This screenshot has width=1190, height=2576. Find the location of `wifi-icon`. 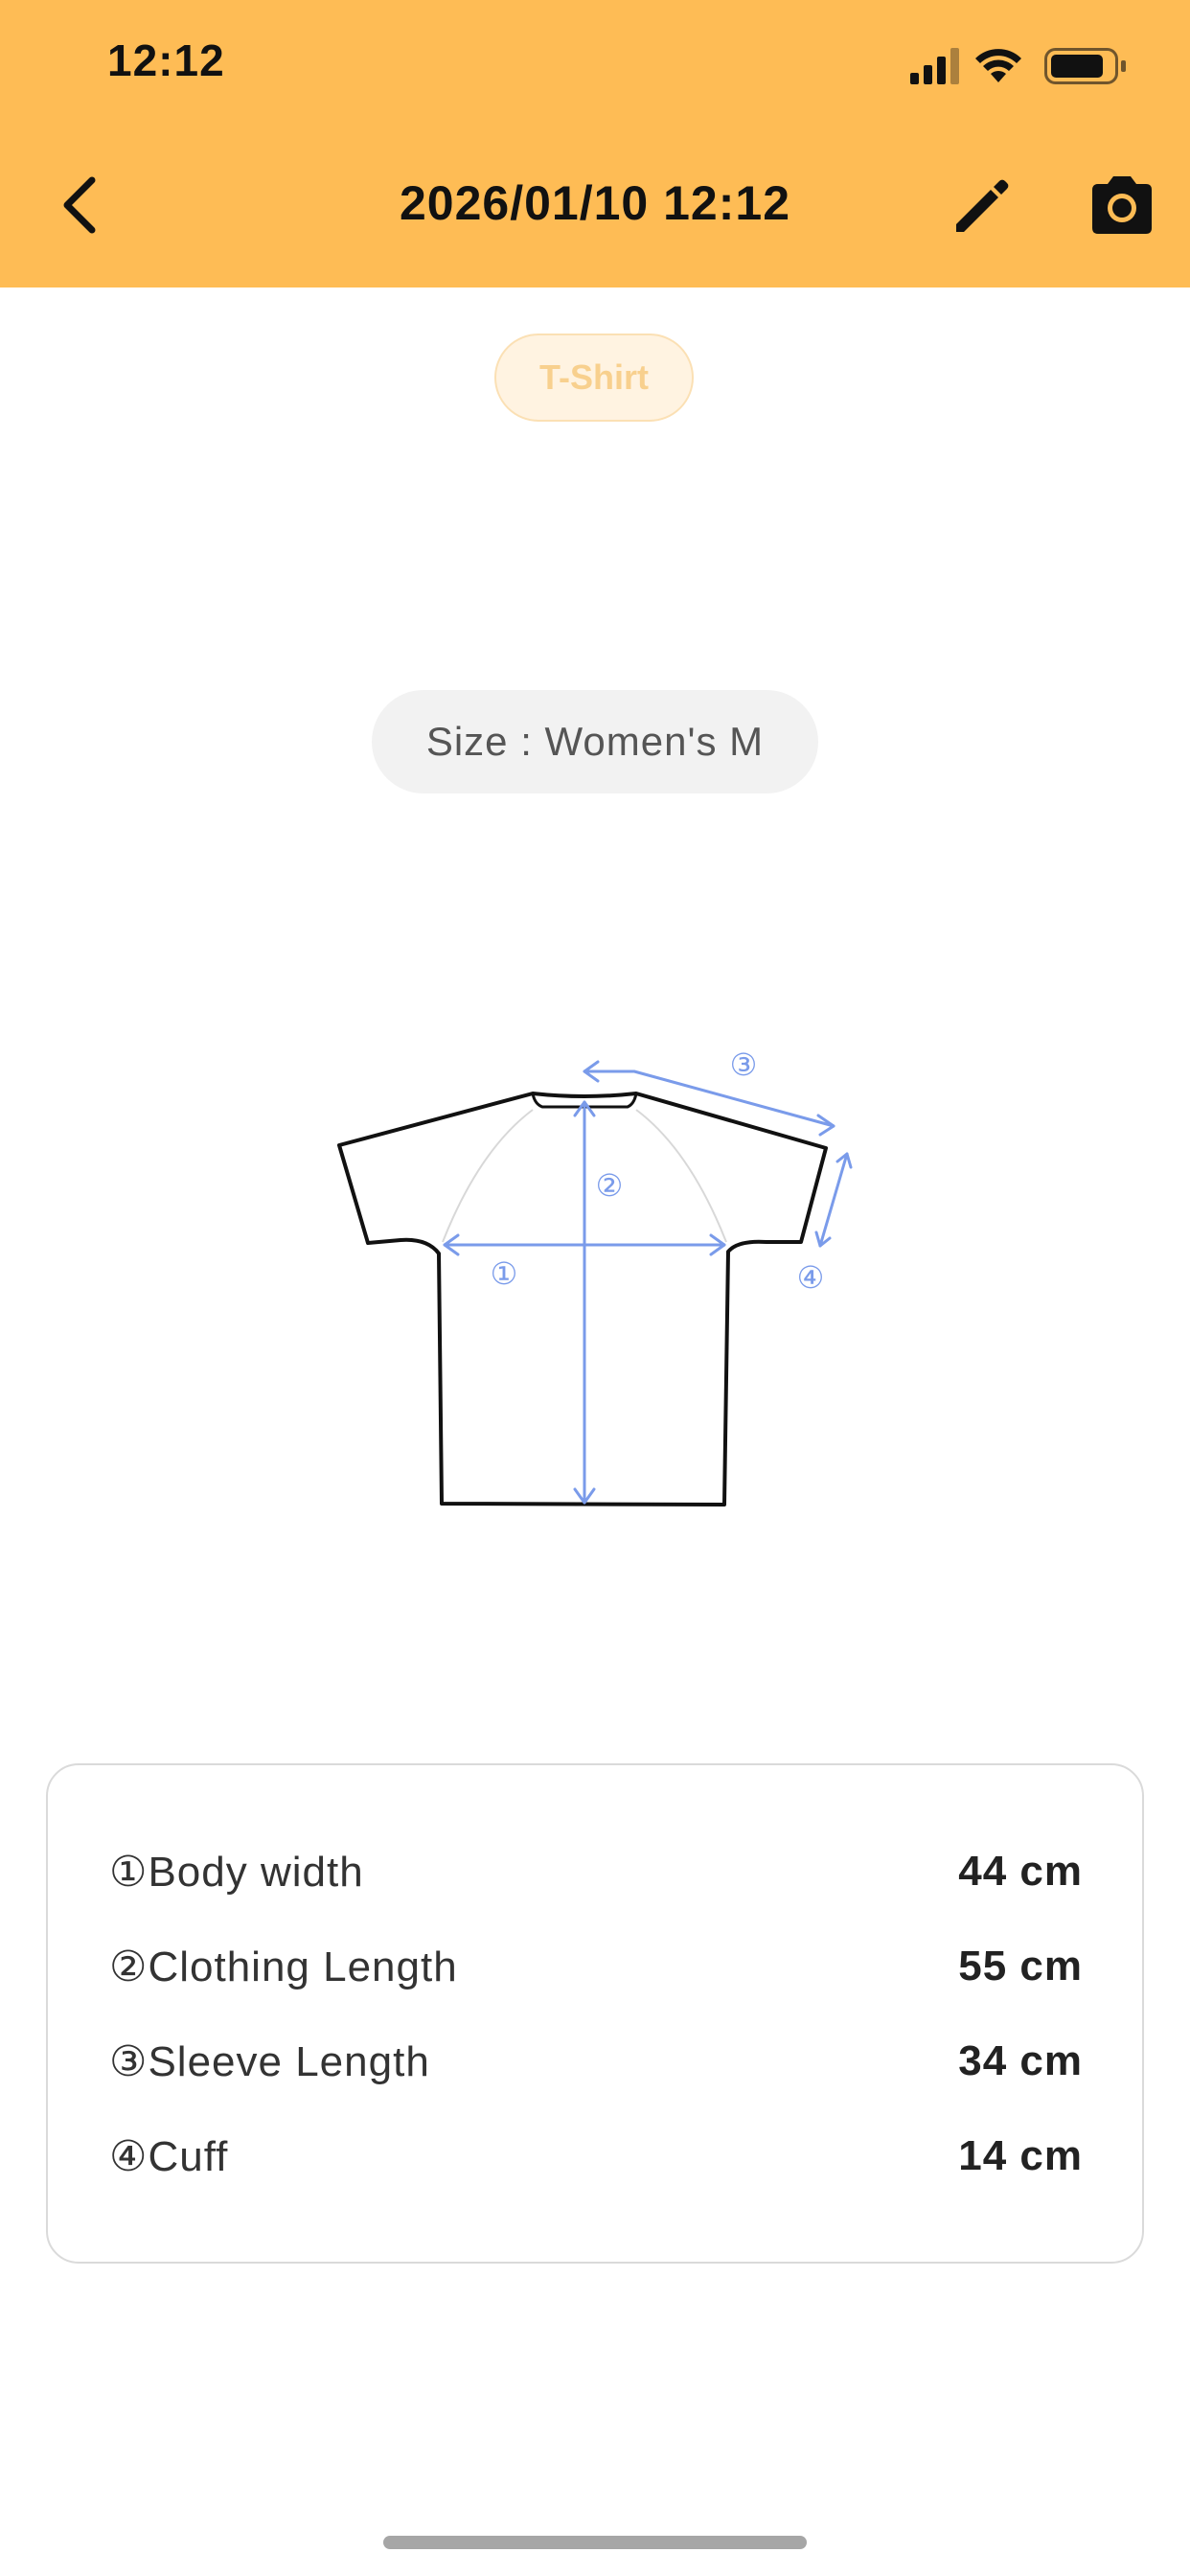

wifi-icon is located at coordinates (998, 65).